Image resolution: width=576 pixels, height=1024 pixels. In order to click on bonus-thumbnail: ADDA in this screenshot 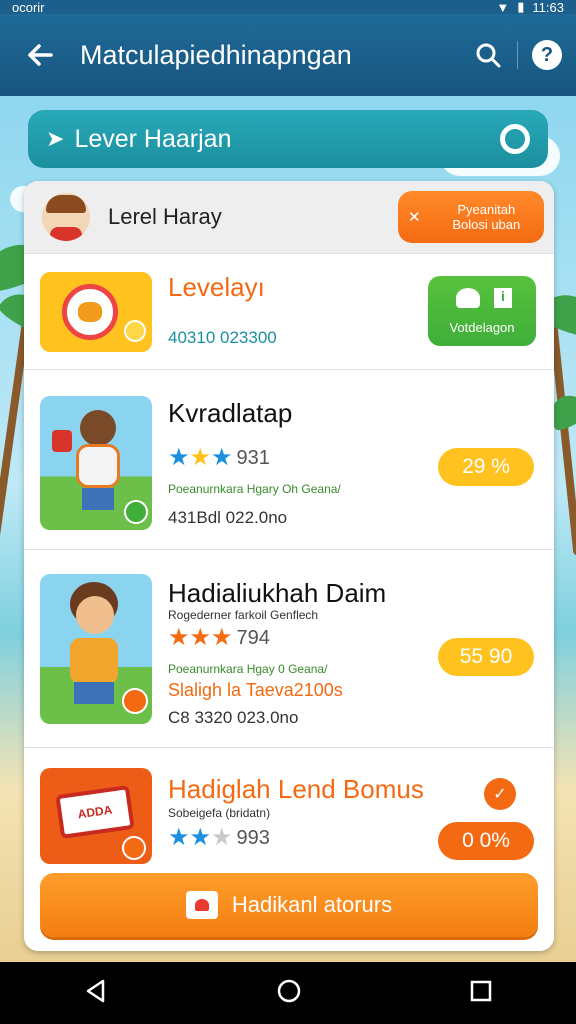, I will do `click(96, 816)`.